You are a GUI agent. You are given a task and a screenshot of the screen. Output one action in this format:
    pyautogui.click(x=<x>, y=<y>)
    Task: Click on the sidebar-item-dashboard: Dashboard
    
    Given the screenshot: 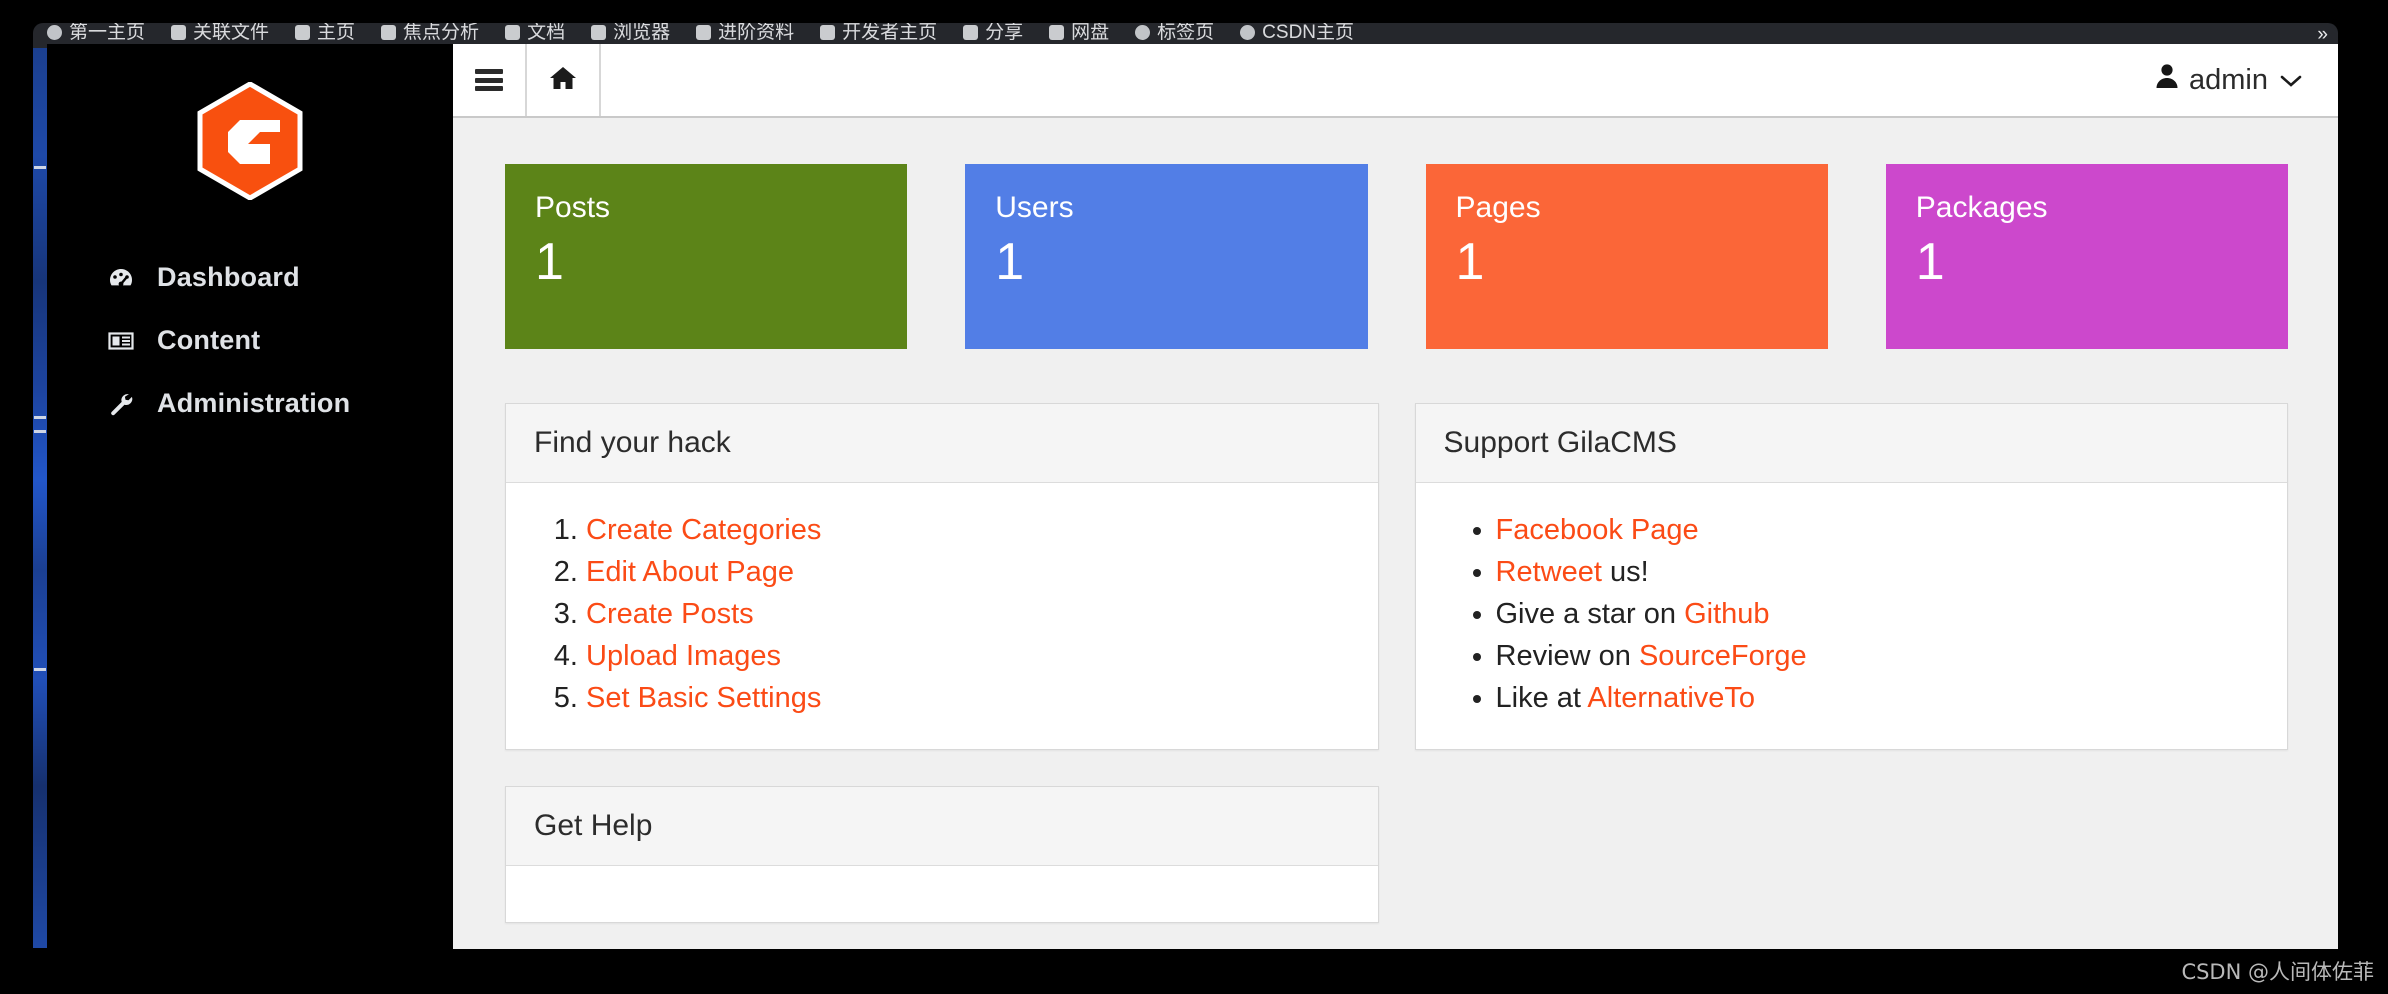 What is the action you would take?
    pyautogui.click(x=250, y=277)
    